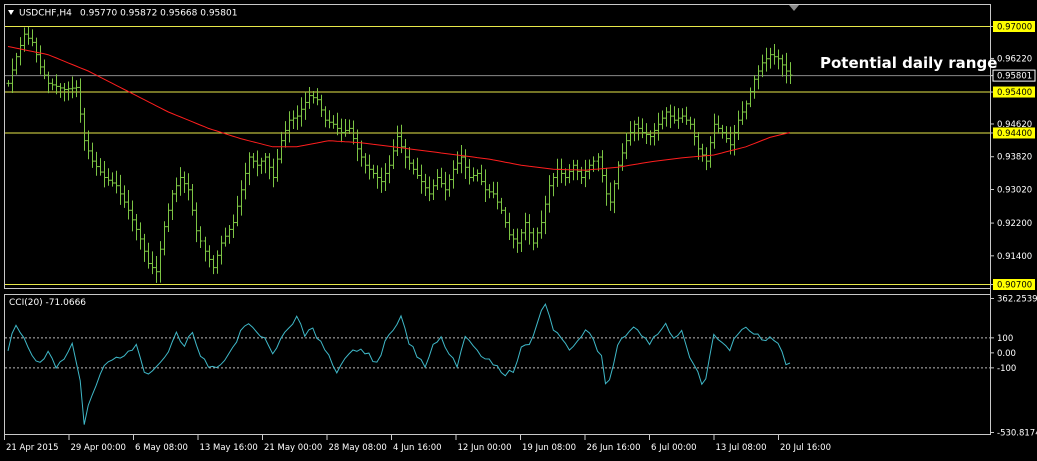  What do you see at coordinates (158, 14) in the screenshot?
I see `ohlc-values: 0.95770 0.95872 0.95668 0.95801` at bounding box center [158, 14].